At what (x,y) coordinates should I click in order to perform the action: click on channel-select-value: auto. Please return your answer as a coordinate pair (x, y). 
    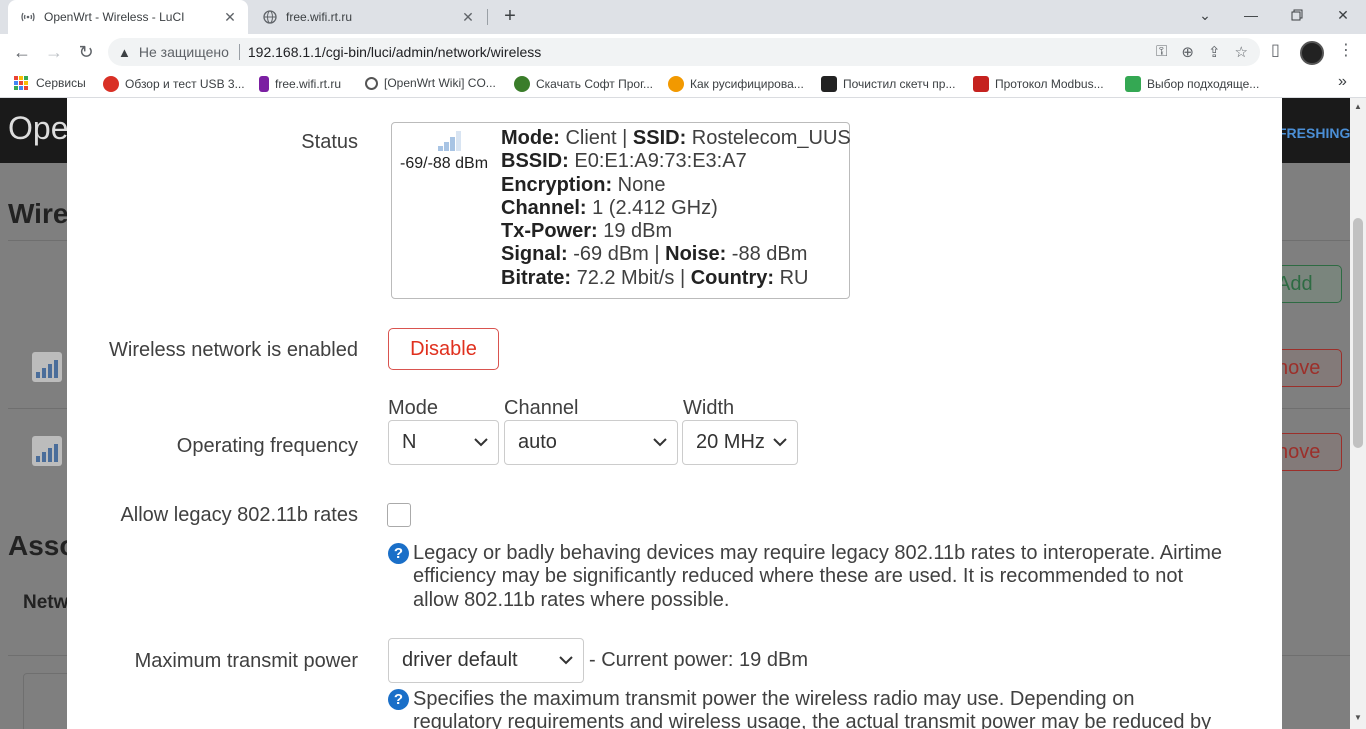
    Looking at the image, I should click on (537, 442).